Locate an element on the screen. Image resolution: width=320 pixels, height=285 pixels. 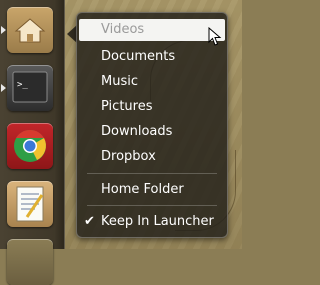
menu-item-home-folder: Home Folder is located at coordinates (152, 190).